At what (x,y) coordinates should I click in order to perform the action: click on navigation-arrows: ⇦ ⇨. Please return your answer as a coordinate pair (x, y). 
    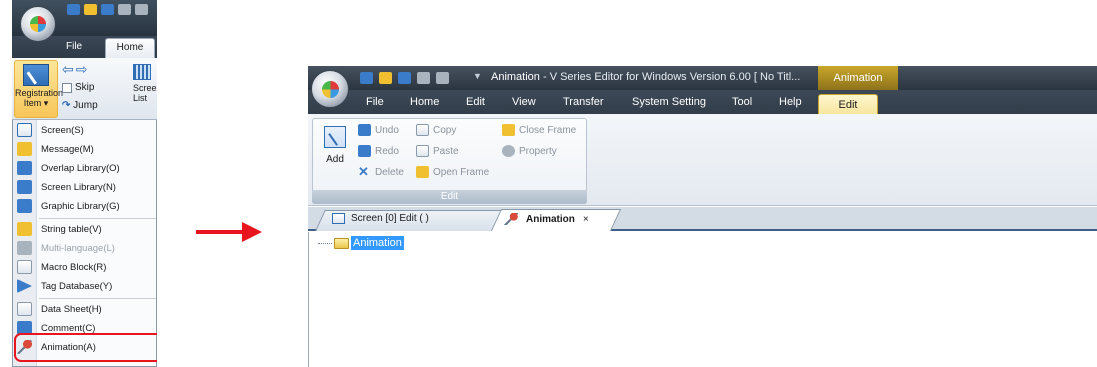
    Looking at the image, I should click on (74, 69).